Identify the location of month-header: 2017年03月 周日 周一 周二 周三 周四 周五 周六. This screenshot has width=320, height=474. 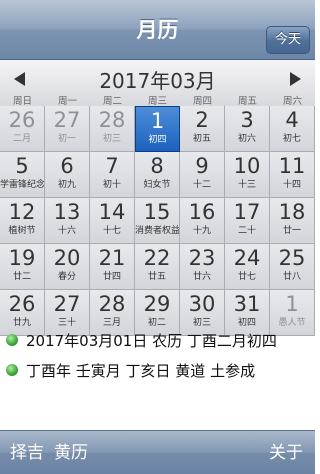
(157, 83).